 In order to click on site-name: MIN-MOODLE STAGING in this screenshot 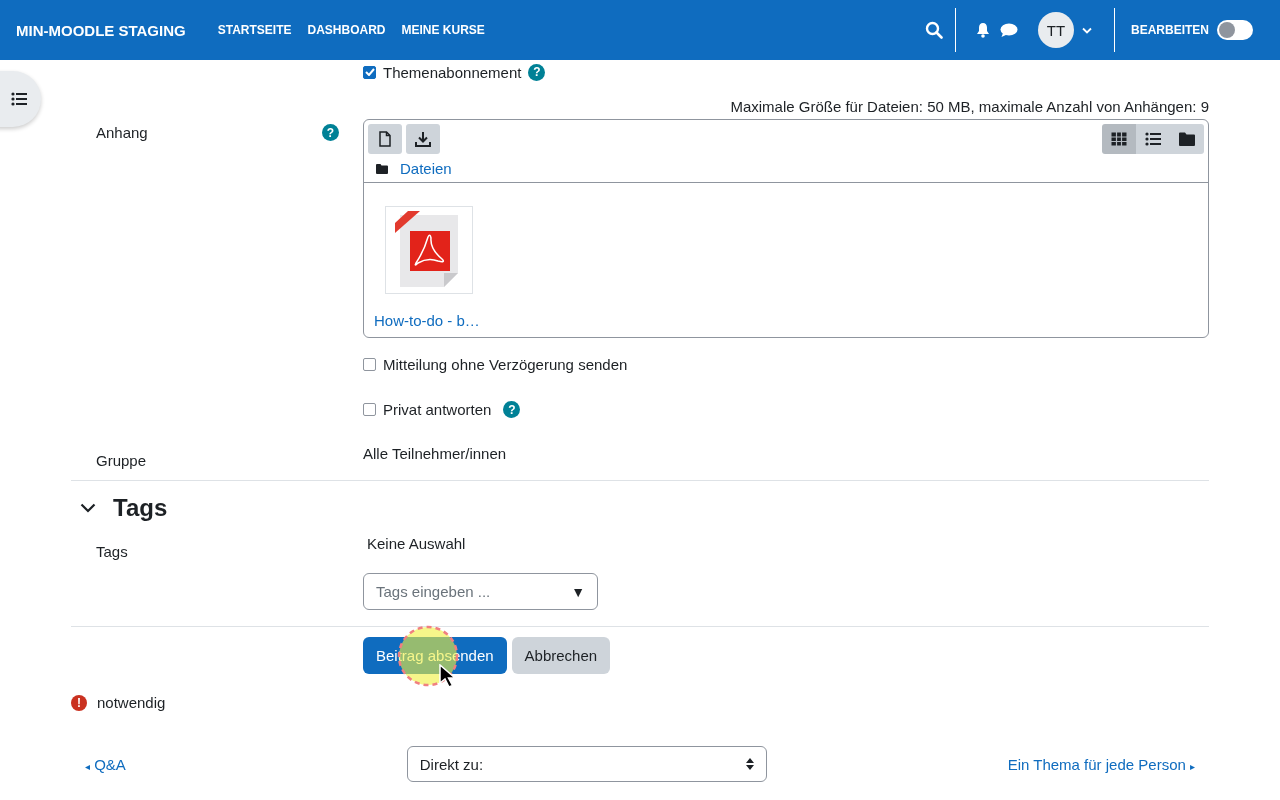, I will do `click(101, 30)`.